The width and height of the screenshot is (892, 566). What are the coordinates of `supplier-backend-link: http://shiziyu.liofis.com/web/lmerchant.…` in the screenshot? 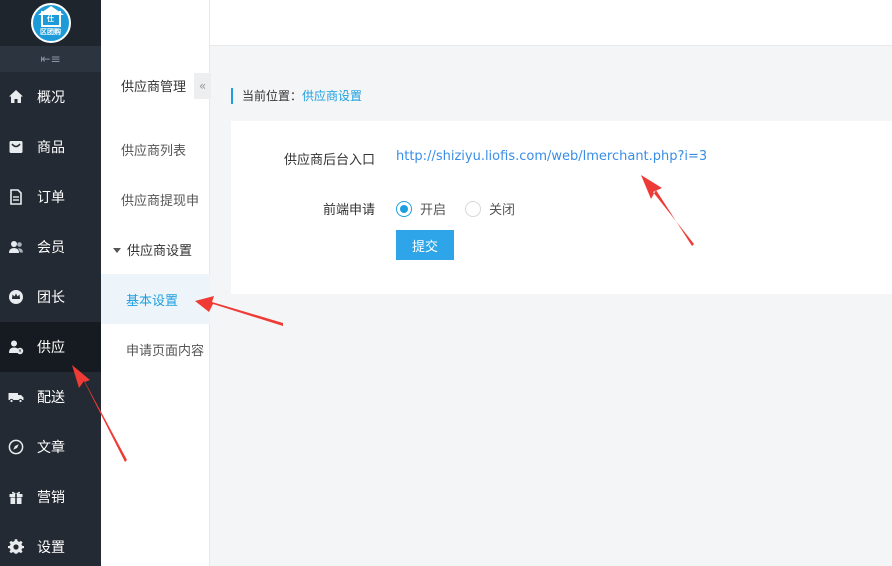 It's located at (551, 156).